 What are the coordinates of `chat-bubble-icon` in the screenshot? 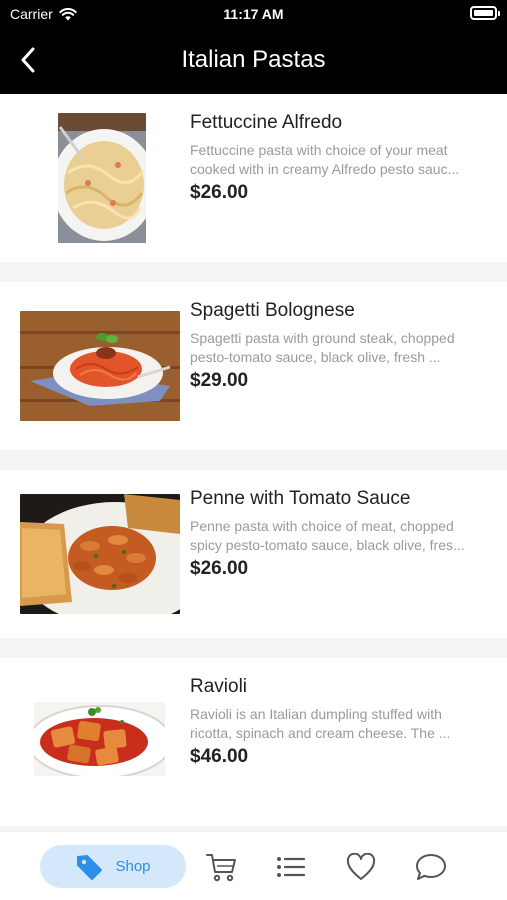 It's located at (431, 867).